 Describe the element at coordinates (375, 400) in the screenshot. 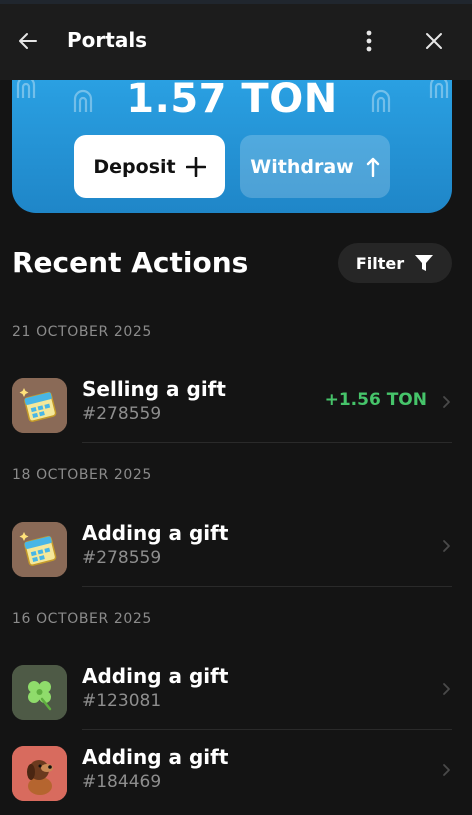

I see `action-amount: +1.56 TON` at that location.